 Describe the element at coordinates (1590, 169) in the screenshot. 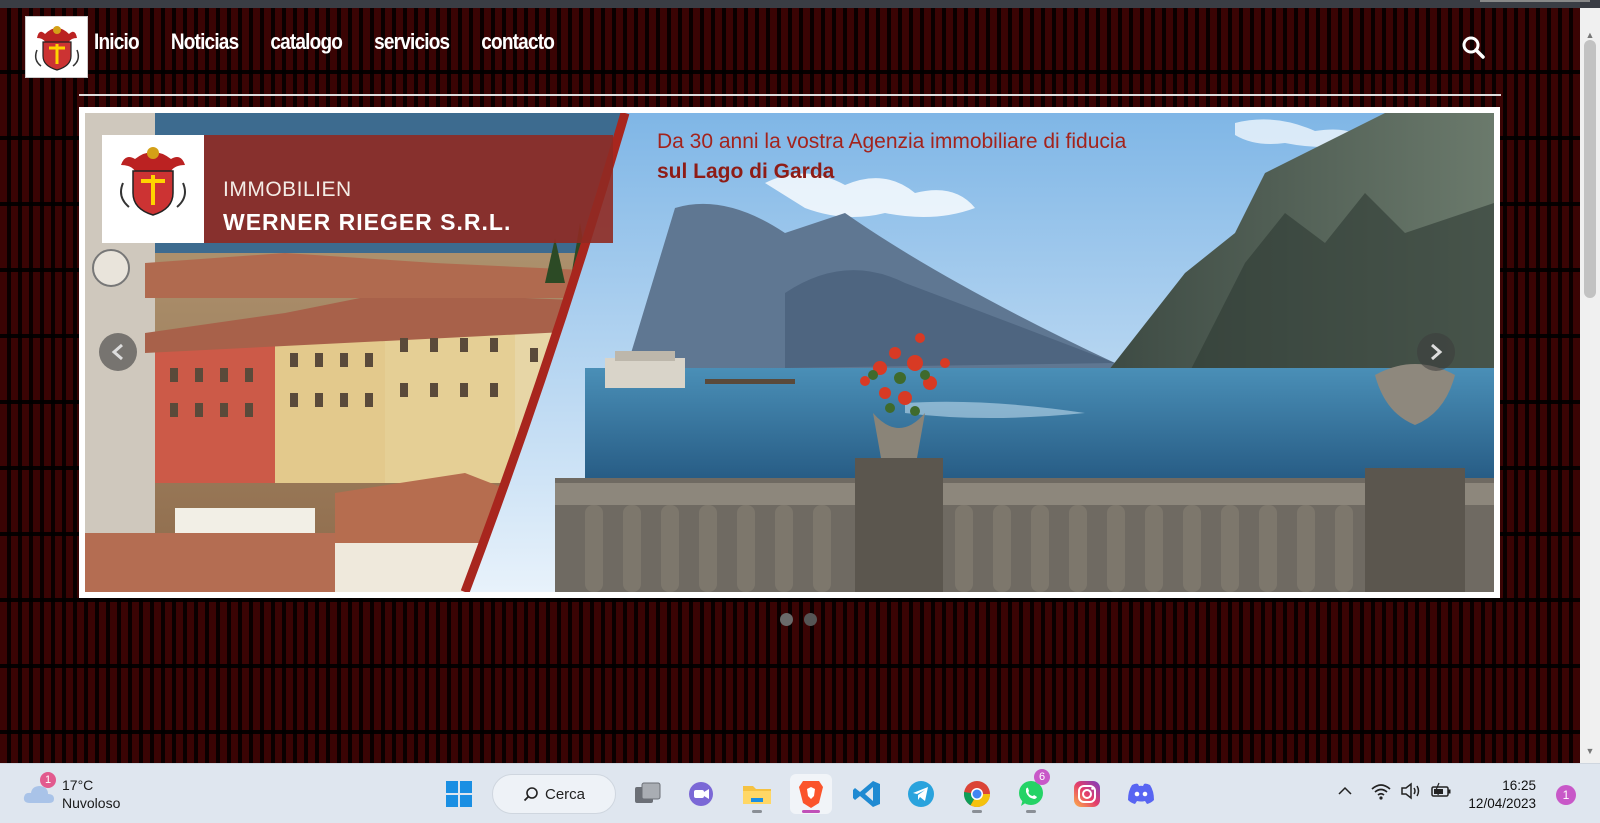

I see `scrollbar-thumb` at that location.